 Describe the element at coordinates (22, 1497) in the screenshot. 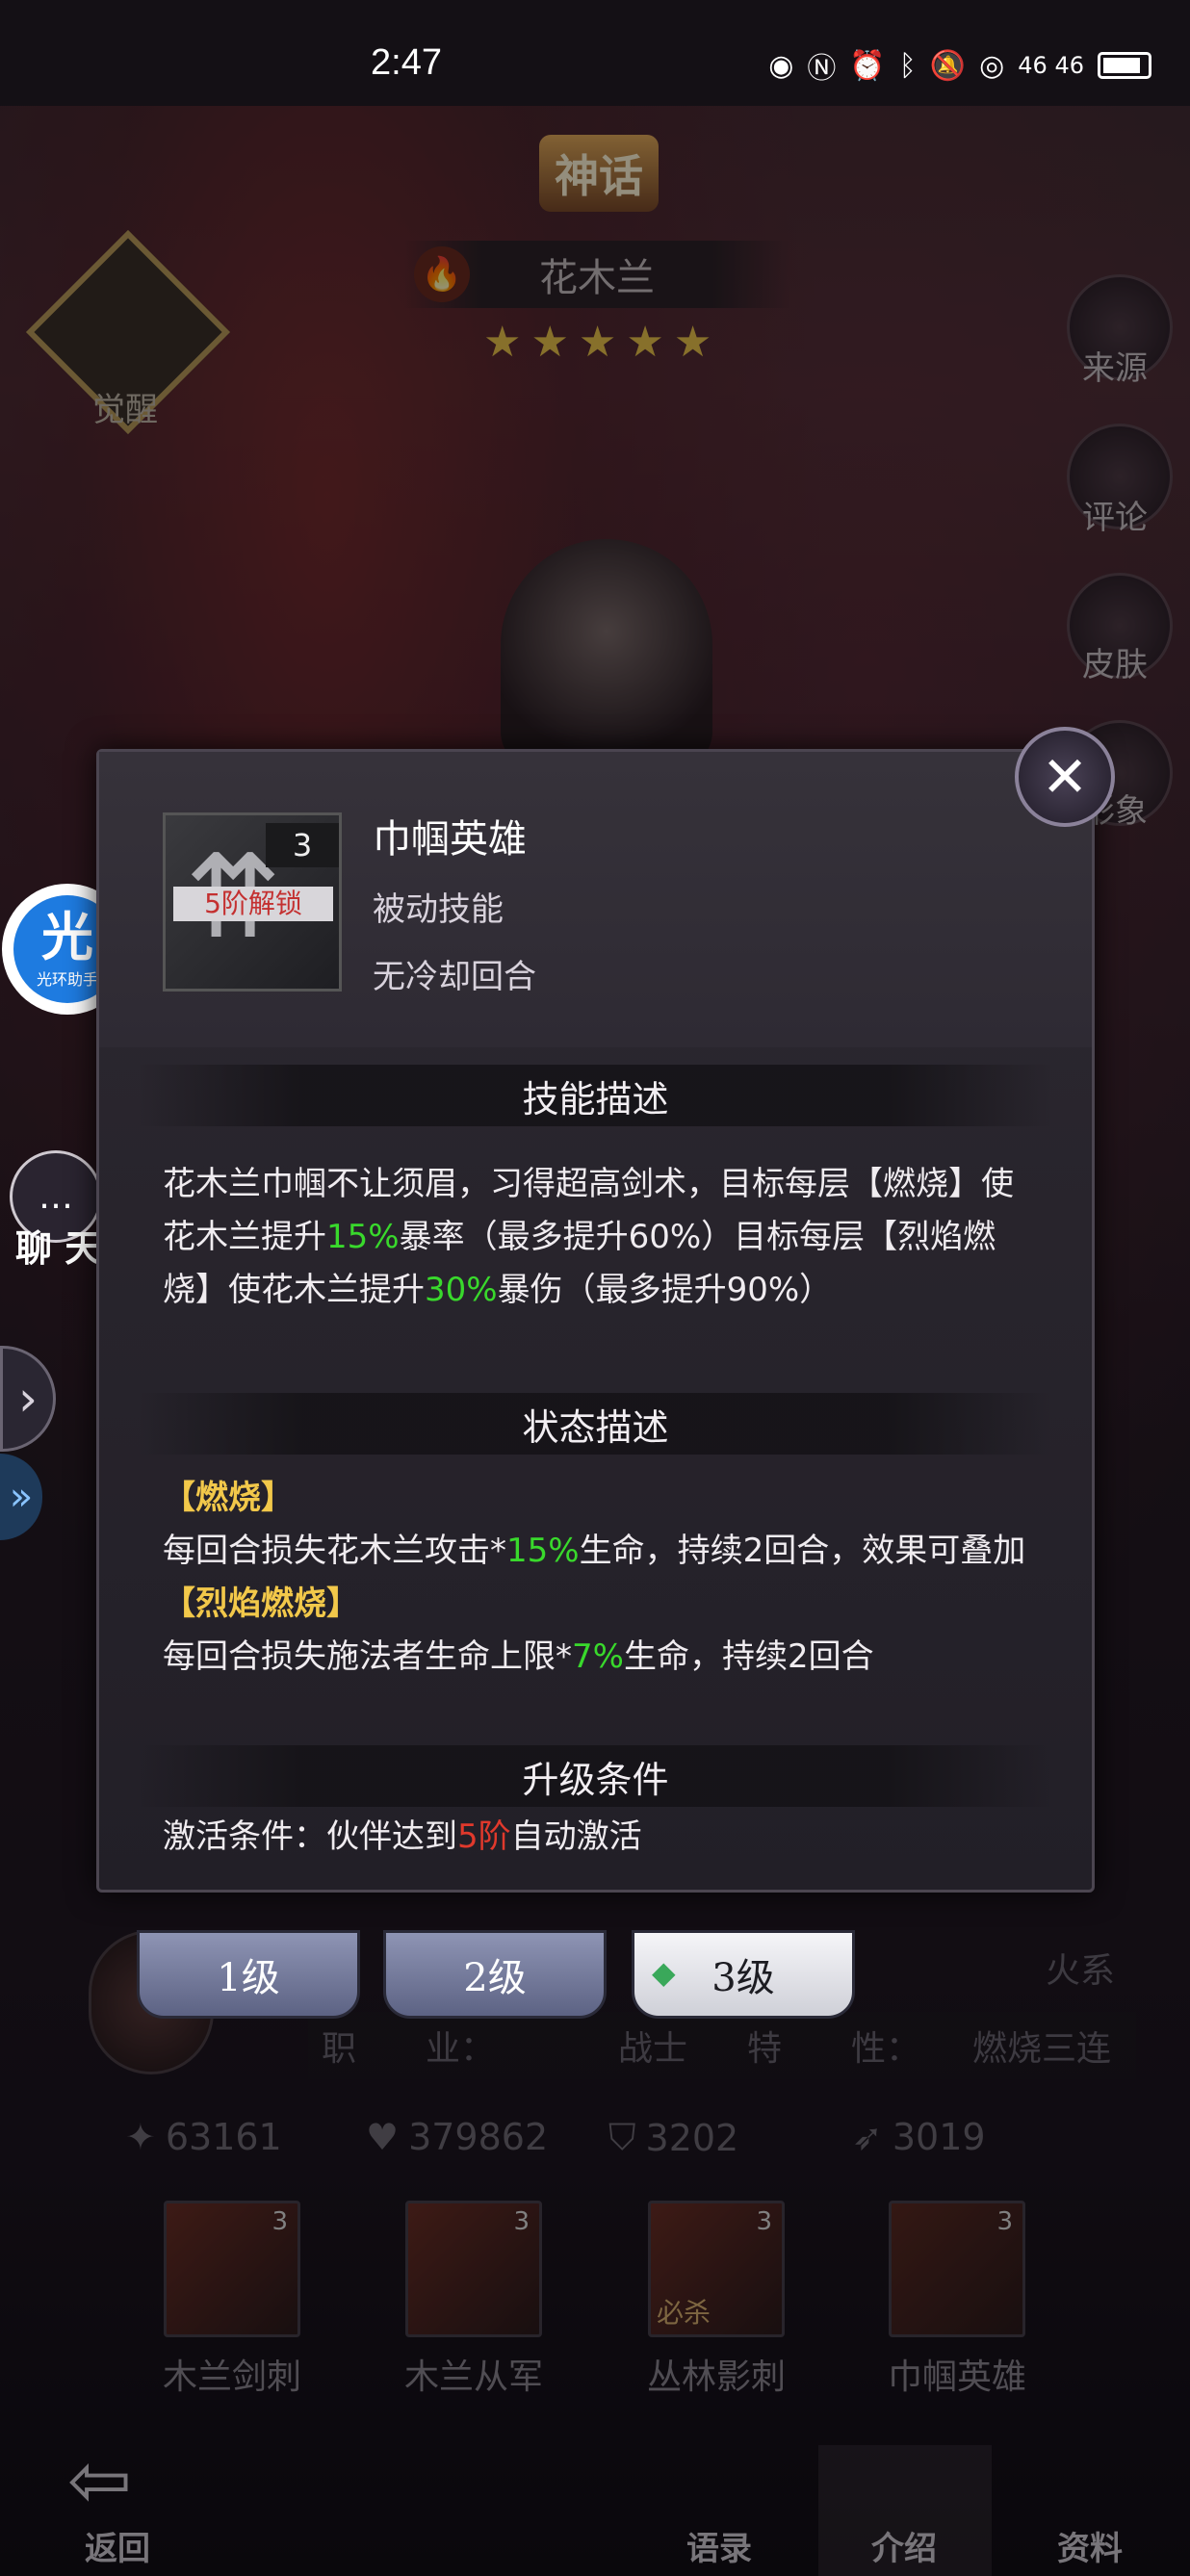

I see `double-chevron-right-icon: »` at that location.